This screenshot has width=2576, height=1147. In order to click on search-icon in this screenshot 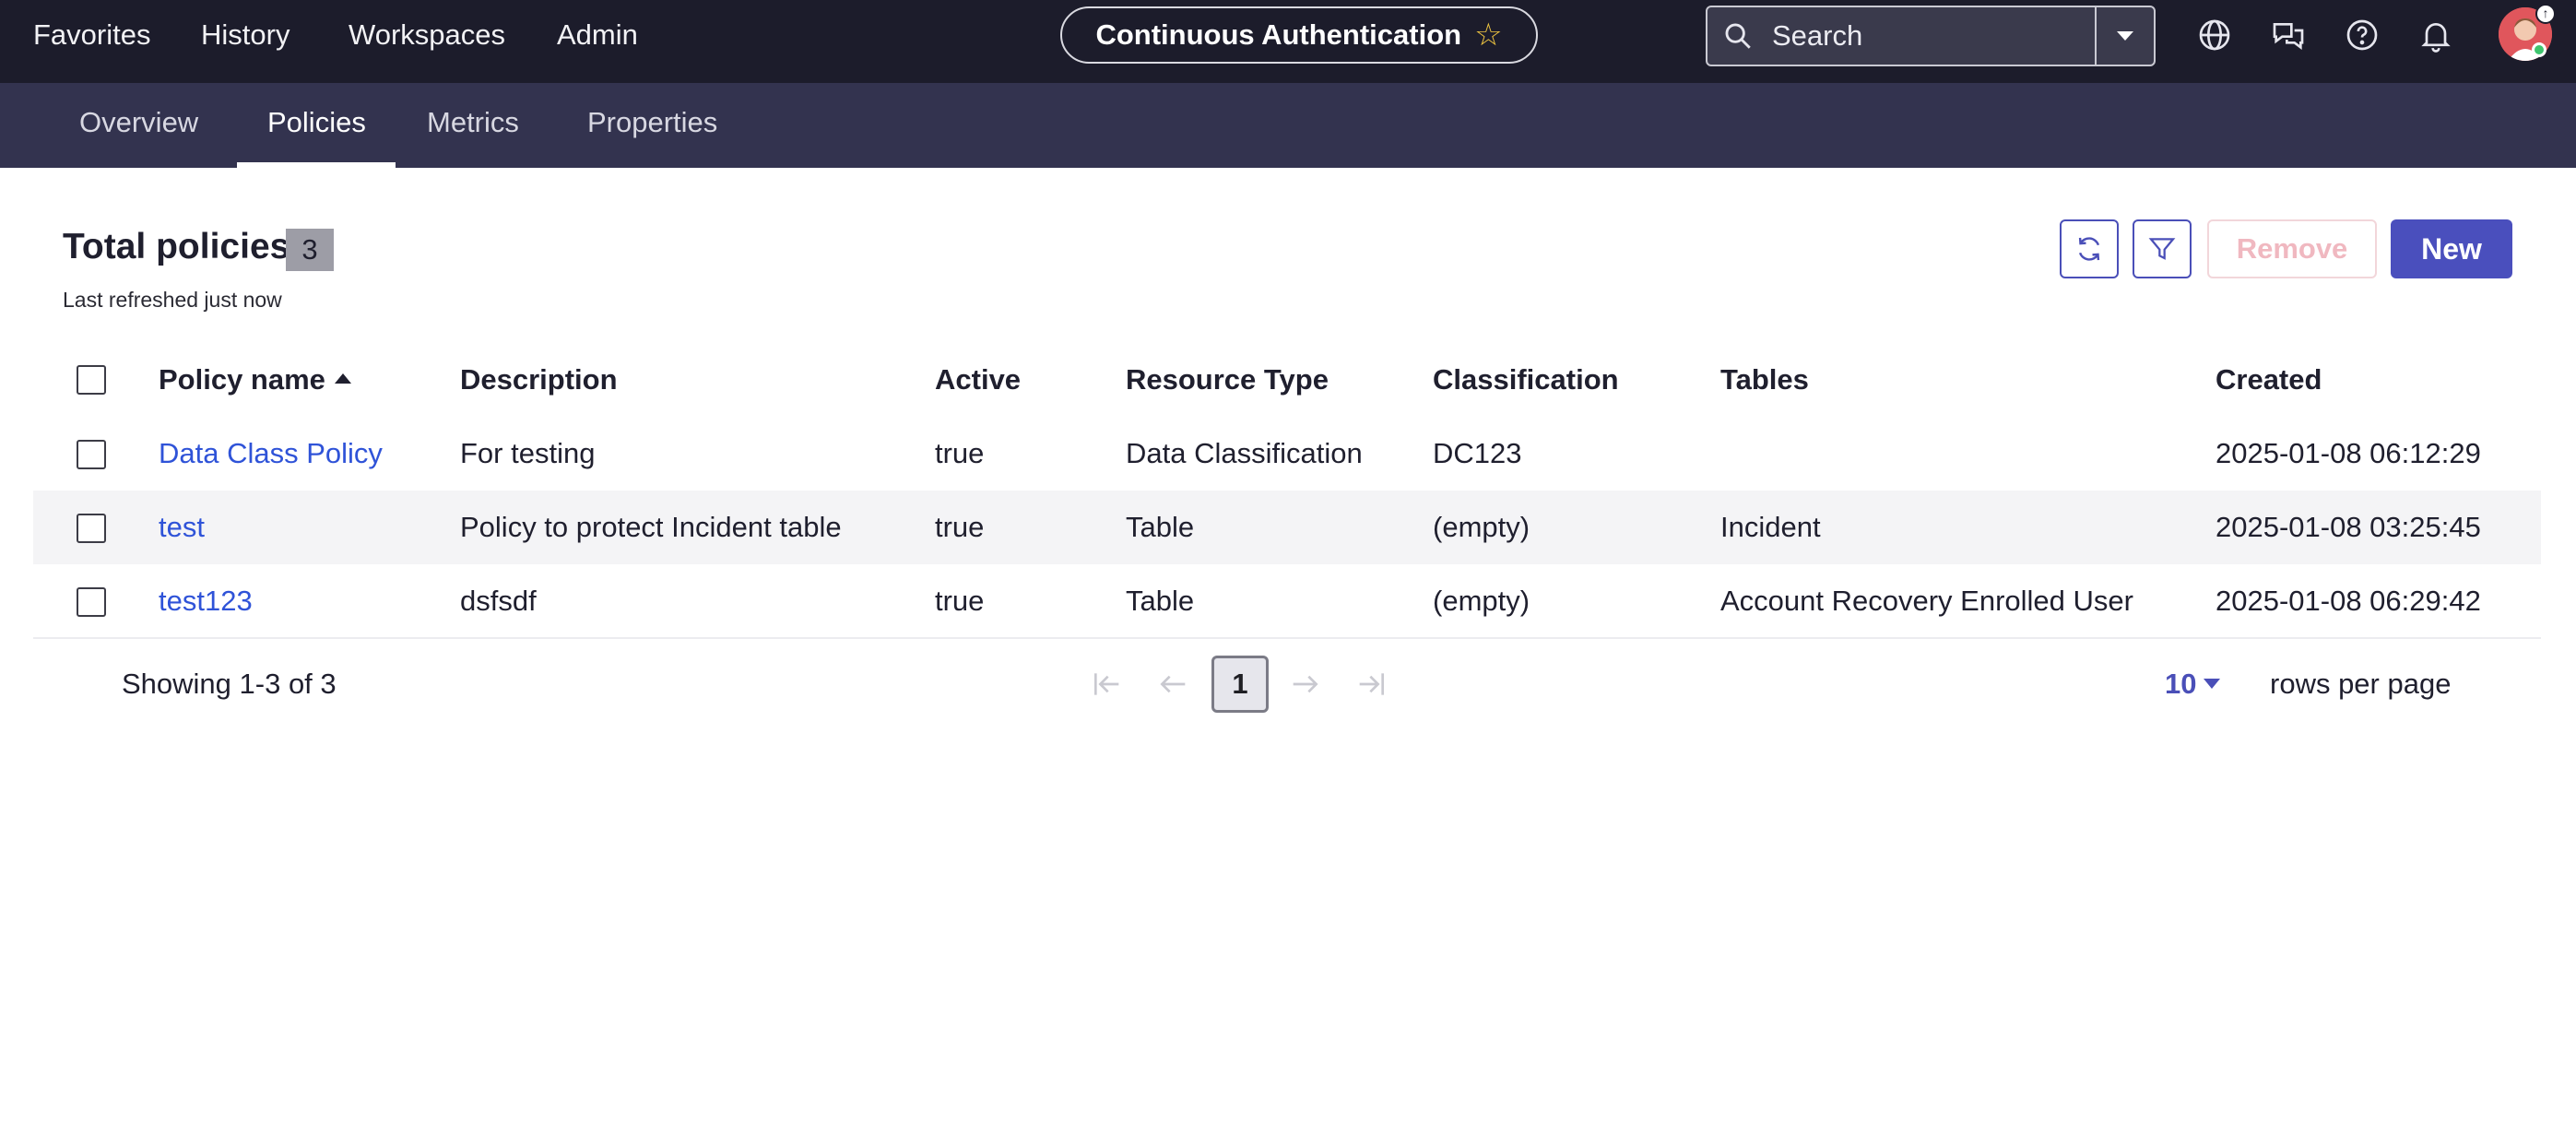, I will do `click(1738, 36)`.